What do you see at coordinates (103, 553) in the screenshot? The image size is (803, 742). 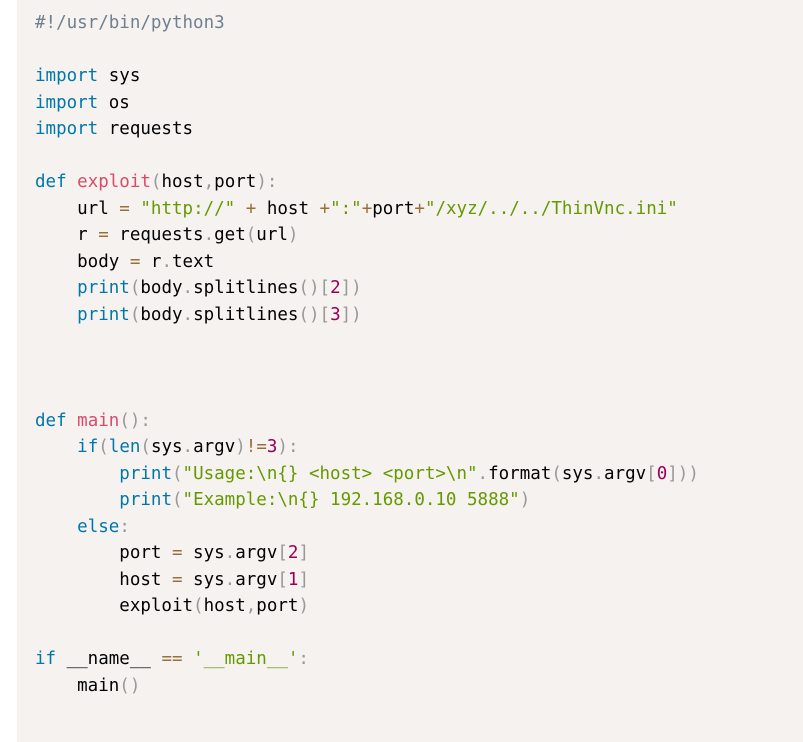 I see `code-token-text: port` at bounding box center [103, 553].